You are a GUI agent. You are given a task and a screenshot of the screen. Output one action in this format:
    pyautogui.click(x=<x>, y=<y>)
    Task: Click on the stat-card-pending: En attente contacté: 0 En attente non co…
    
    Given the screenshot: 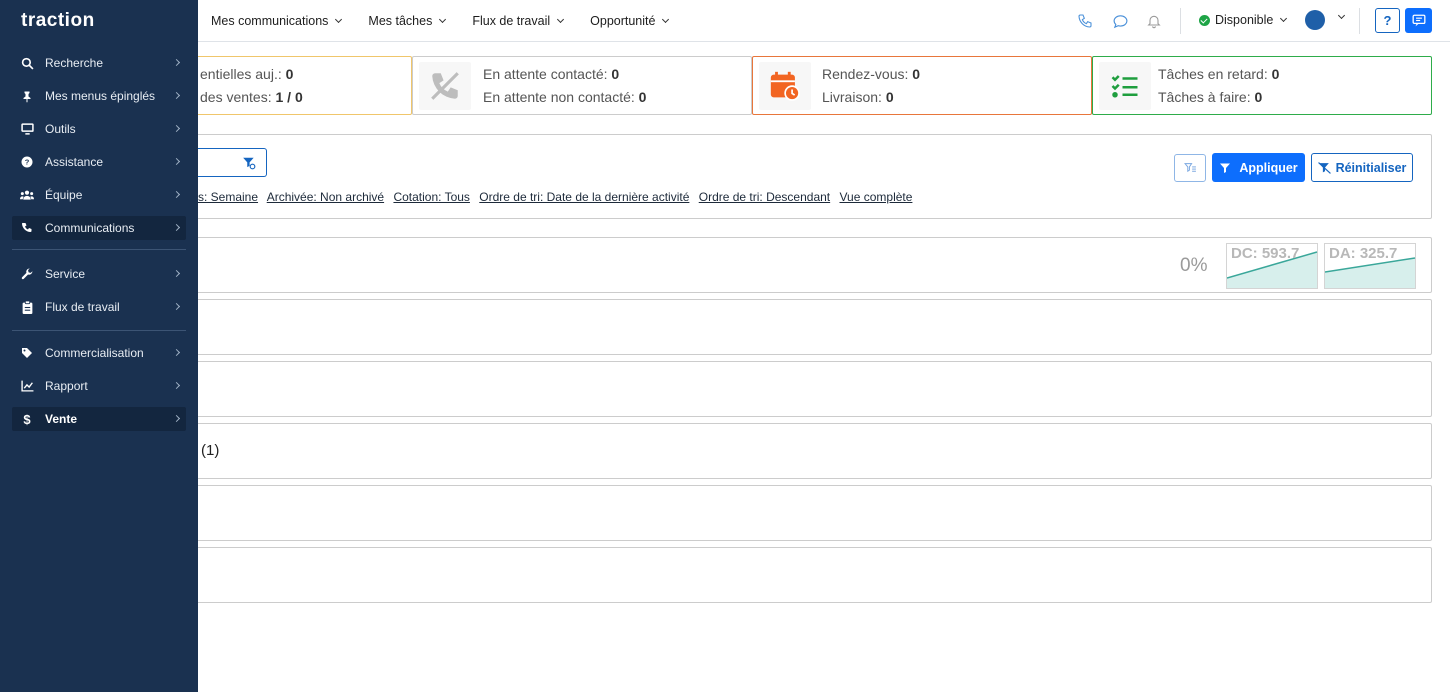 What is the action you would take?
    pyautogui.click(x=582, y=85)
    